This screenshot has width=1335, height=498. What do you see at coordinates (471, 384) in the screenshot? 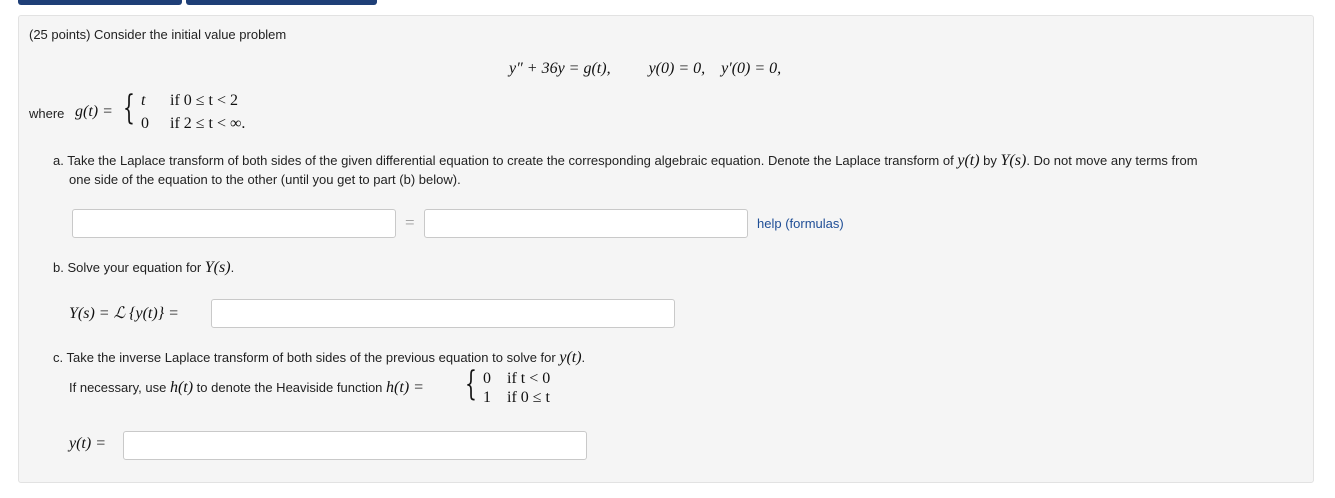
I see `heaviside-brace: {` at bounding box center [471, 384].